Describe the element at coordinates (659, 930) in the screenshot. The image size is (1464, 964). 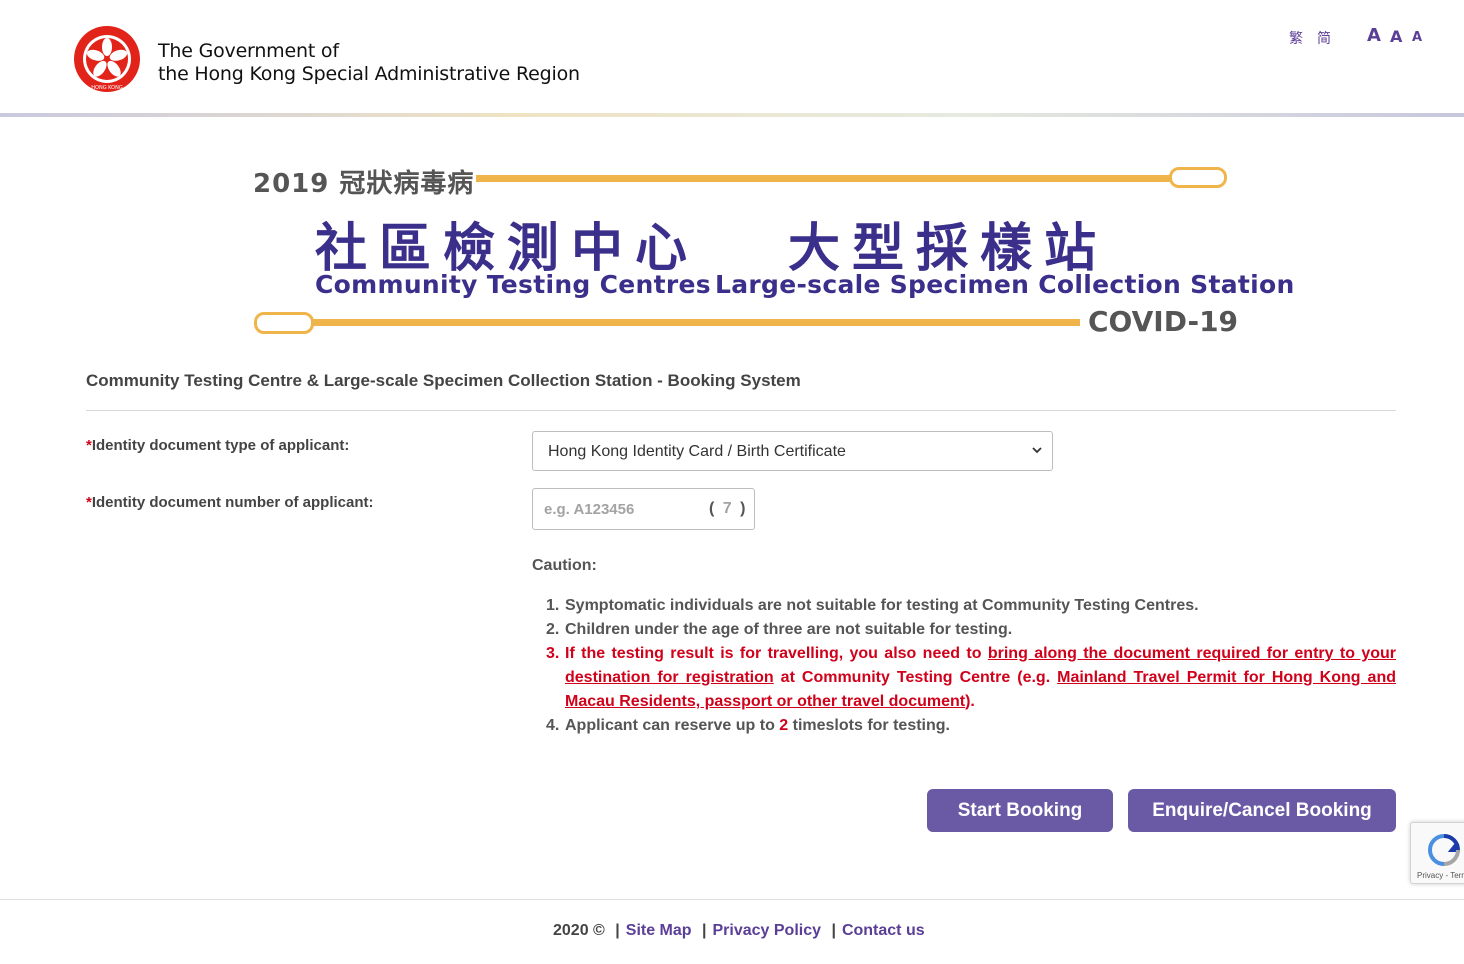
I see `site-map-link: Site Map` at that location.